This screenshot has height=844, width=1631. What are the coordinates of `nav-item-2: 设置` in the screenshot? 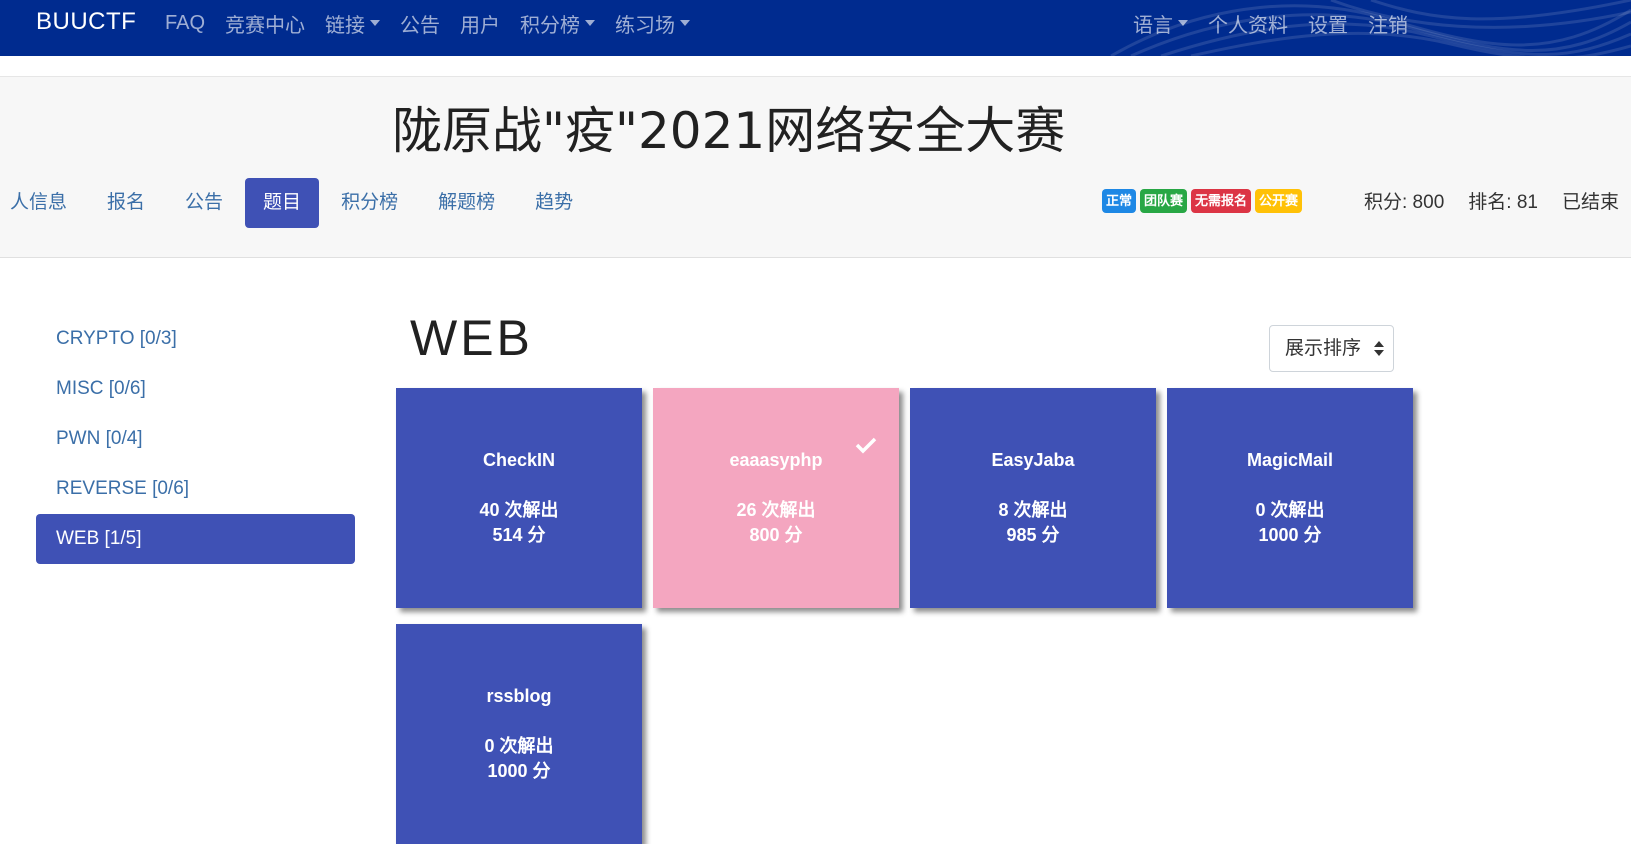 It's located at (1328, 23).